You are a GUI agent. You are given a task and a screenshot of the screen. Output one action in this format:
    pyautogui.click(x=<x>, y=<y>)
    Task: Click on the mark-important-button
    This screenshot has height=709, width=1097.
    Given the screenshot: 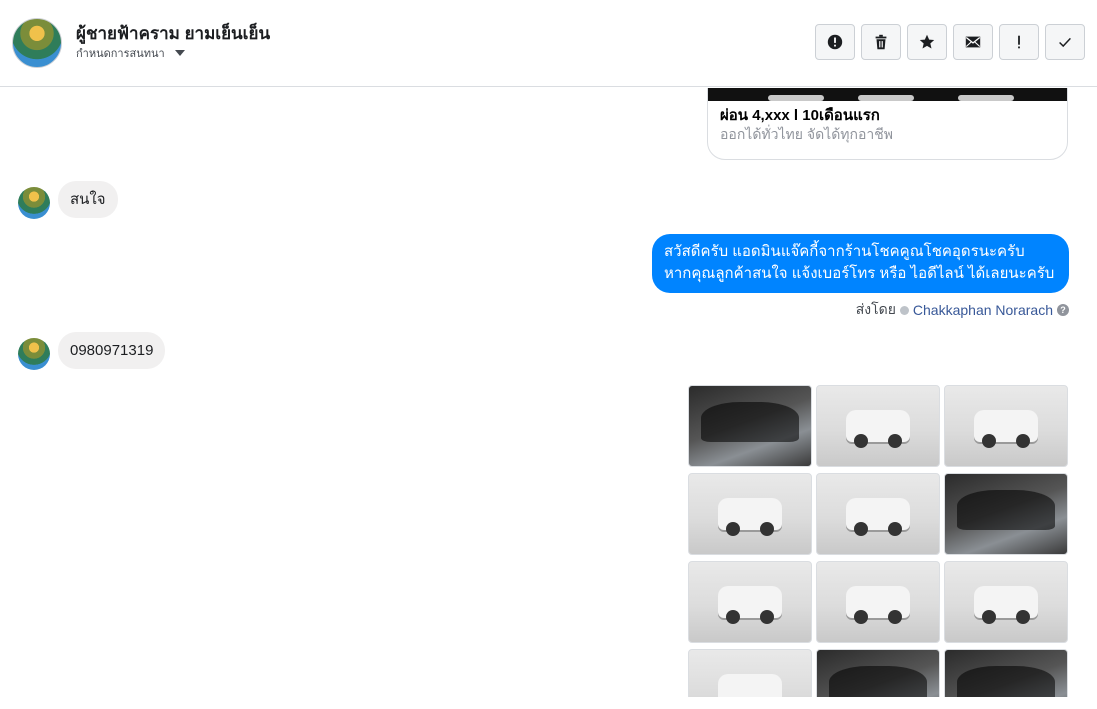 What is the action you would take?
    pyautogui.click(x=1019, y=42)
    